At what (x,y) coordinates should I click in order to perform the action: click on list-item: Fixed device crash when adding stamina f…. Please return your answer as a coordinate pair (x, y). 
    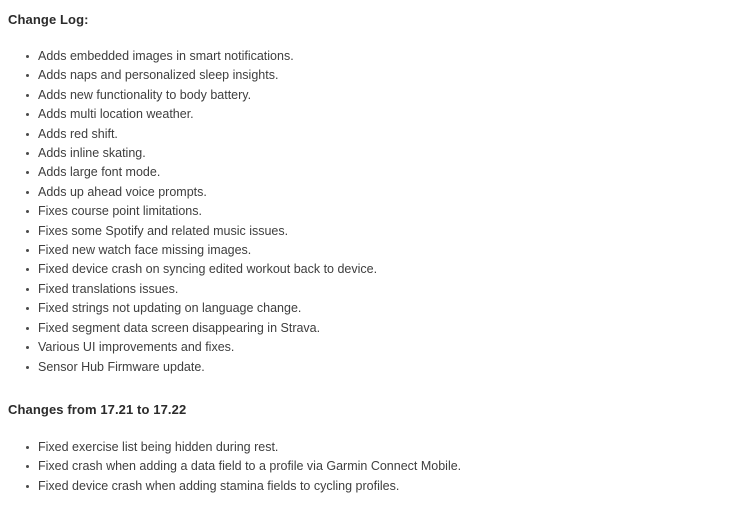
    Looking at the image, I should click on (373, 486).